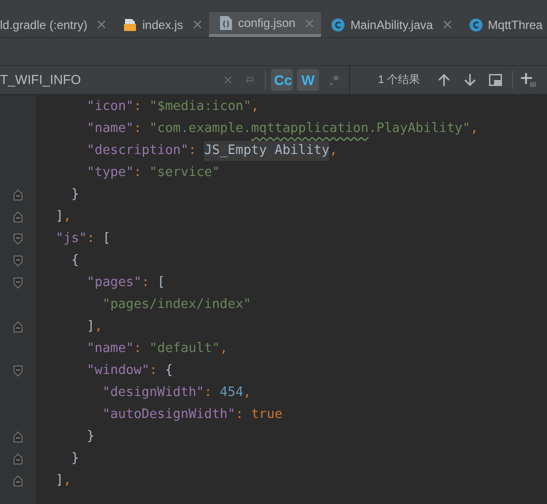 The image size is (547, 504). What do you see at coordinates (444, 80) in the screenshot?
I see `arrow-up-icon` at bounding box center [444, 80].